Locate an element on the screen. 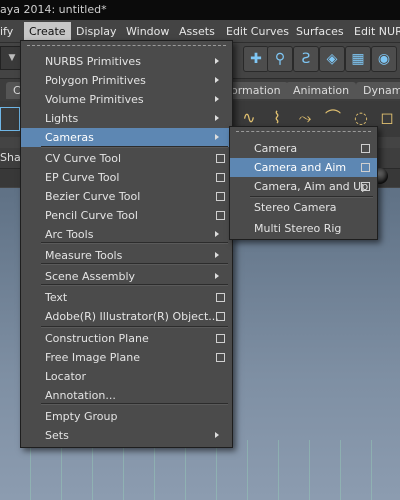 Image resolution: width=400 pixels, height=500 pixels. viewport-grid is located at coordinates (200, 470).